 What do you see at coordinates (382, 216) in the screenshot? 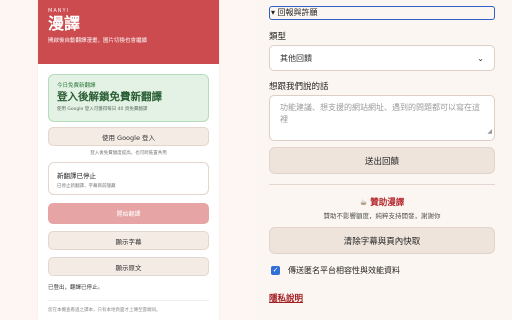
I see `sponsor-subtext: 贊助不影響額度，純粹支持開發，謝謝你` at bounding box center [382, 216].